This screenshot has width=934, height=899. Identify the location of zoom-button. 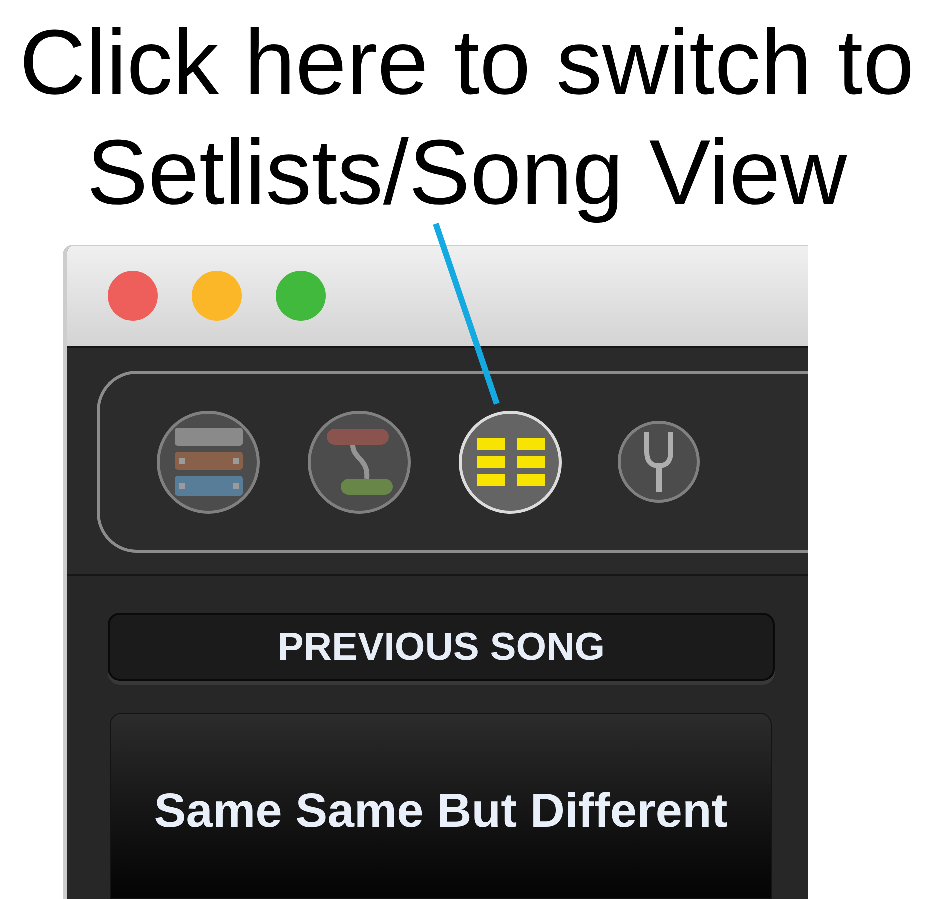
(301, 296).